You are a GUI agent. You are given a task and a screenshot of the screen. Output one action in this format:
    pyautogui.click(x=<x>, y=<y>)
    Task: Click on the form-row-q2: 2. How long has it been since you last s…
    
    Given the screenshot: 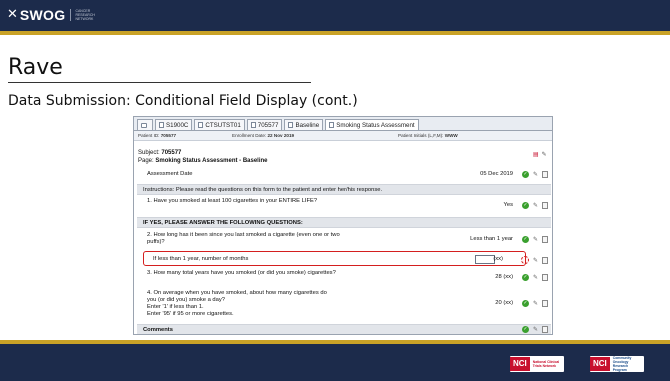 What is the action you would take?
    pyautogui.click(x=344, y=240)
    